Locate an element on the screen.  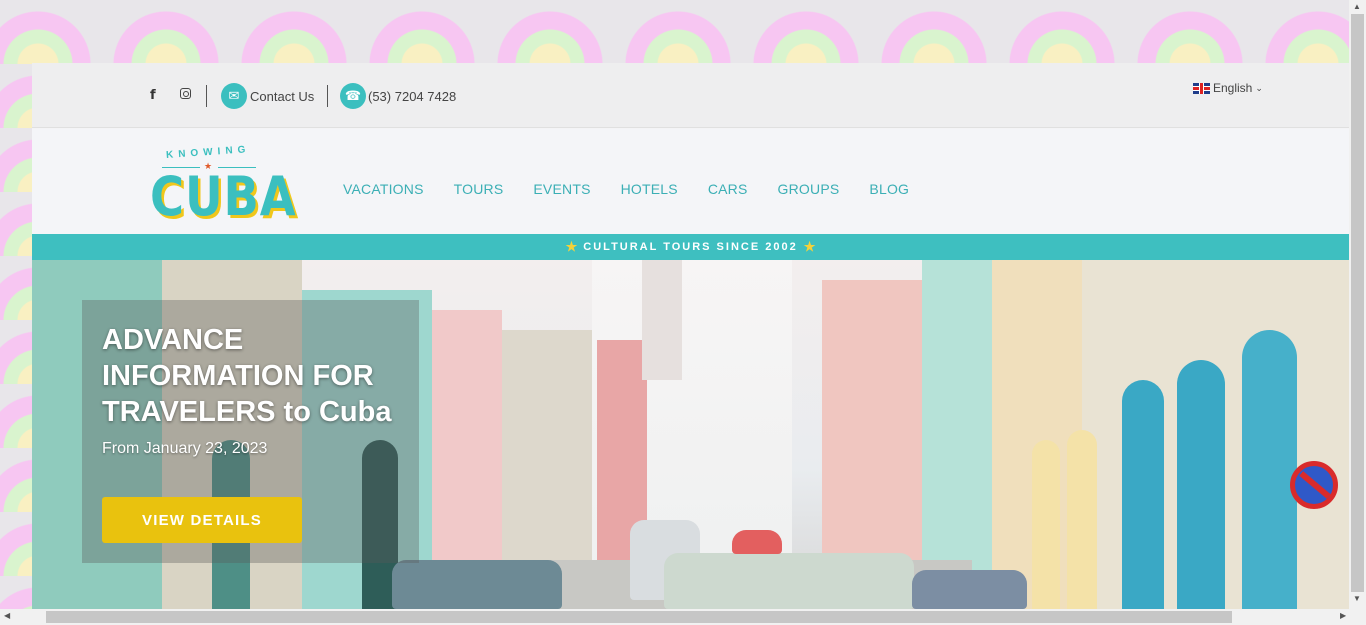
envelope-icon: ✉ is located at coordinates (234, 96).